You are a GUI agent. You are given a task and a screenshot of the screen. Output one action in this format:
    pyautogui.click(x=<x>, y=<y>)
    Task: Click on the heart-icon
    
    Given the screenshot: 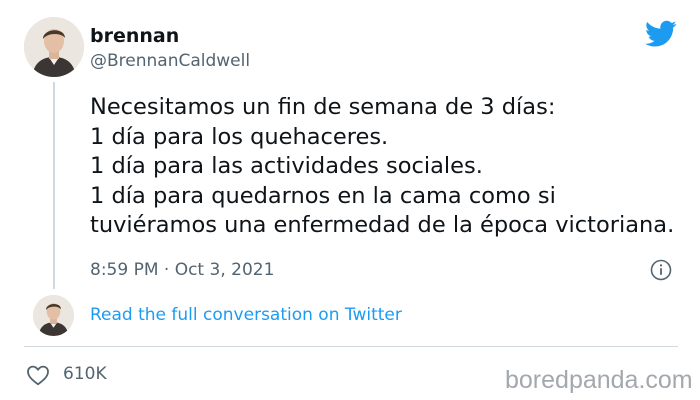 What is the action you would take?
    pyautogui.click(x=38, y=375)
    